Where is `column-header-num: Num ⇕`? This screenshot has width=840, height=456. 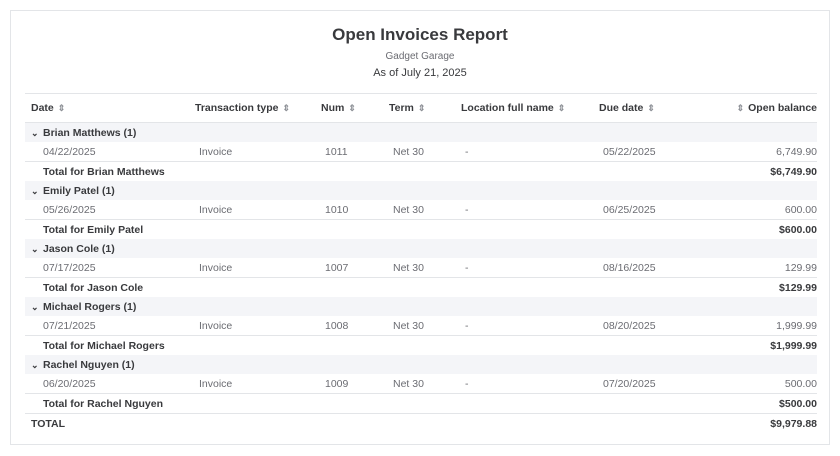
column-header-num: Num ⇕ is located at coordinates (355, 108).